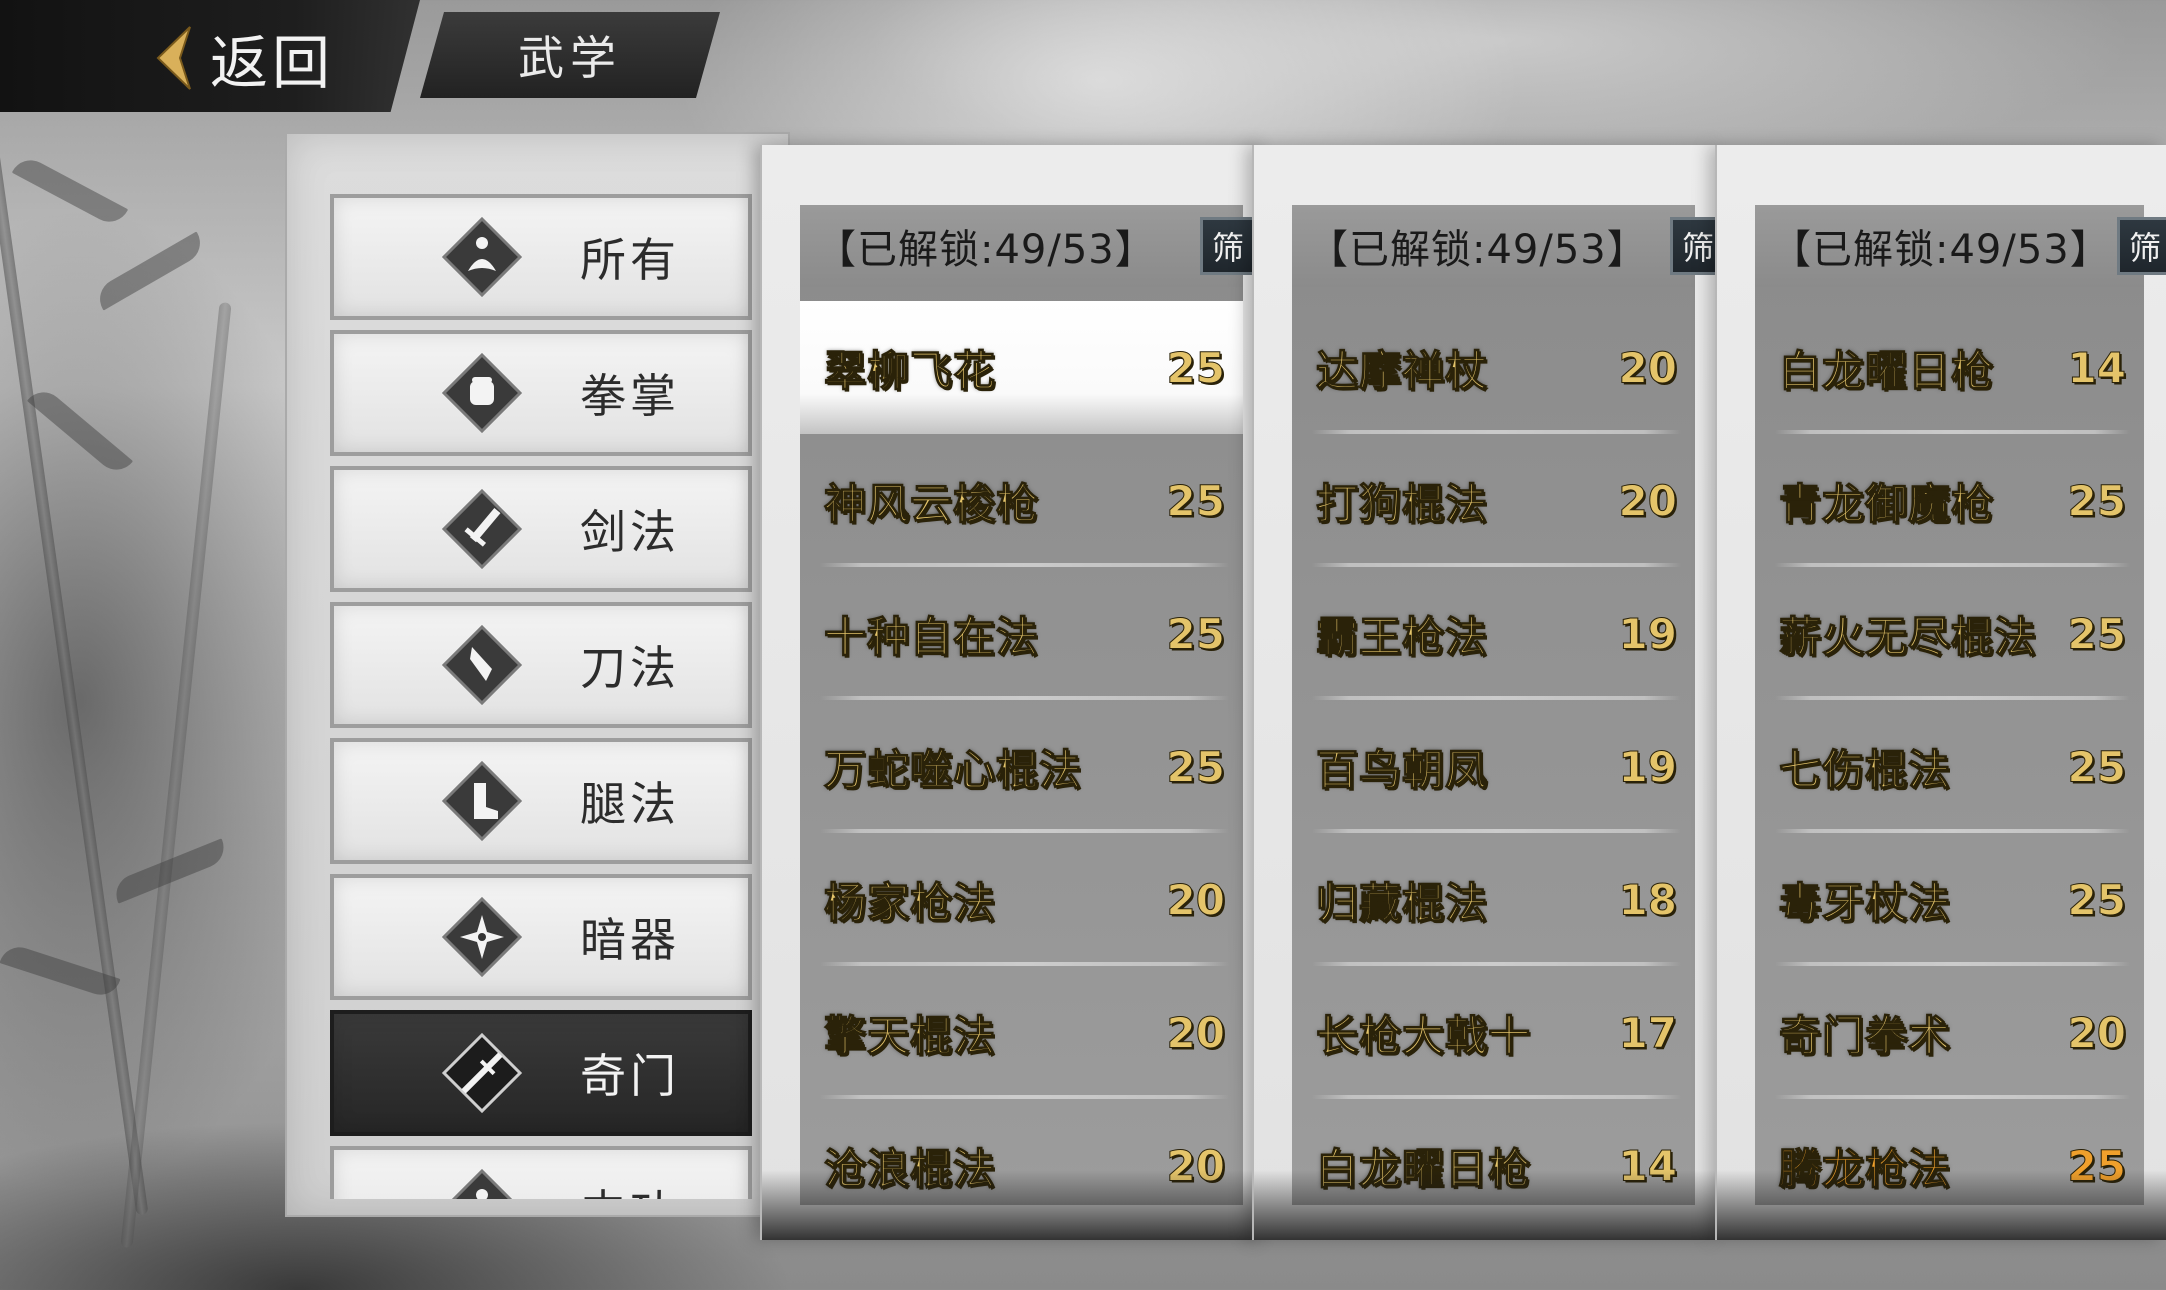  I want to click on page-title-tab: 武学, so click(570, 55).